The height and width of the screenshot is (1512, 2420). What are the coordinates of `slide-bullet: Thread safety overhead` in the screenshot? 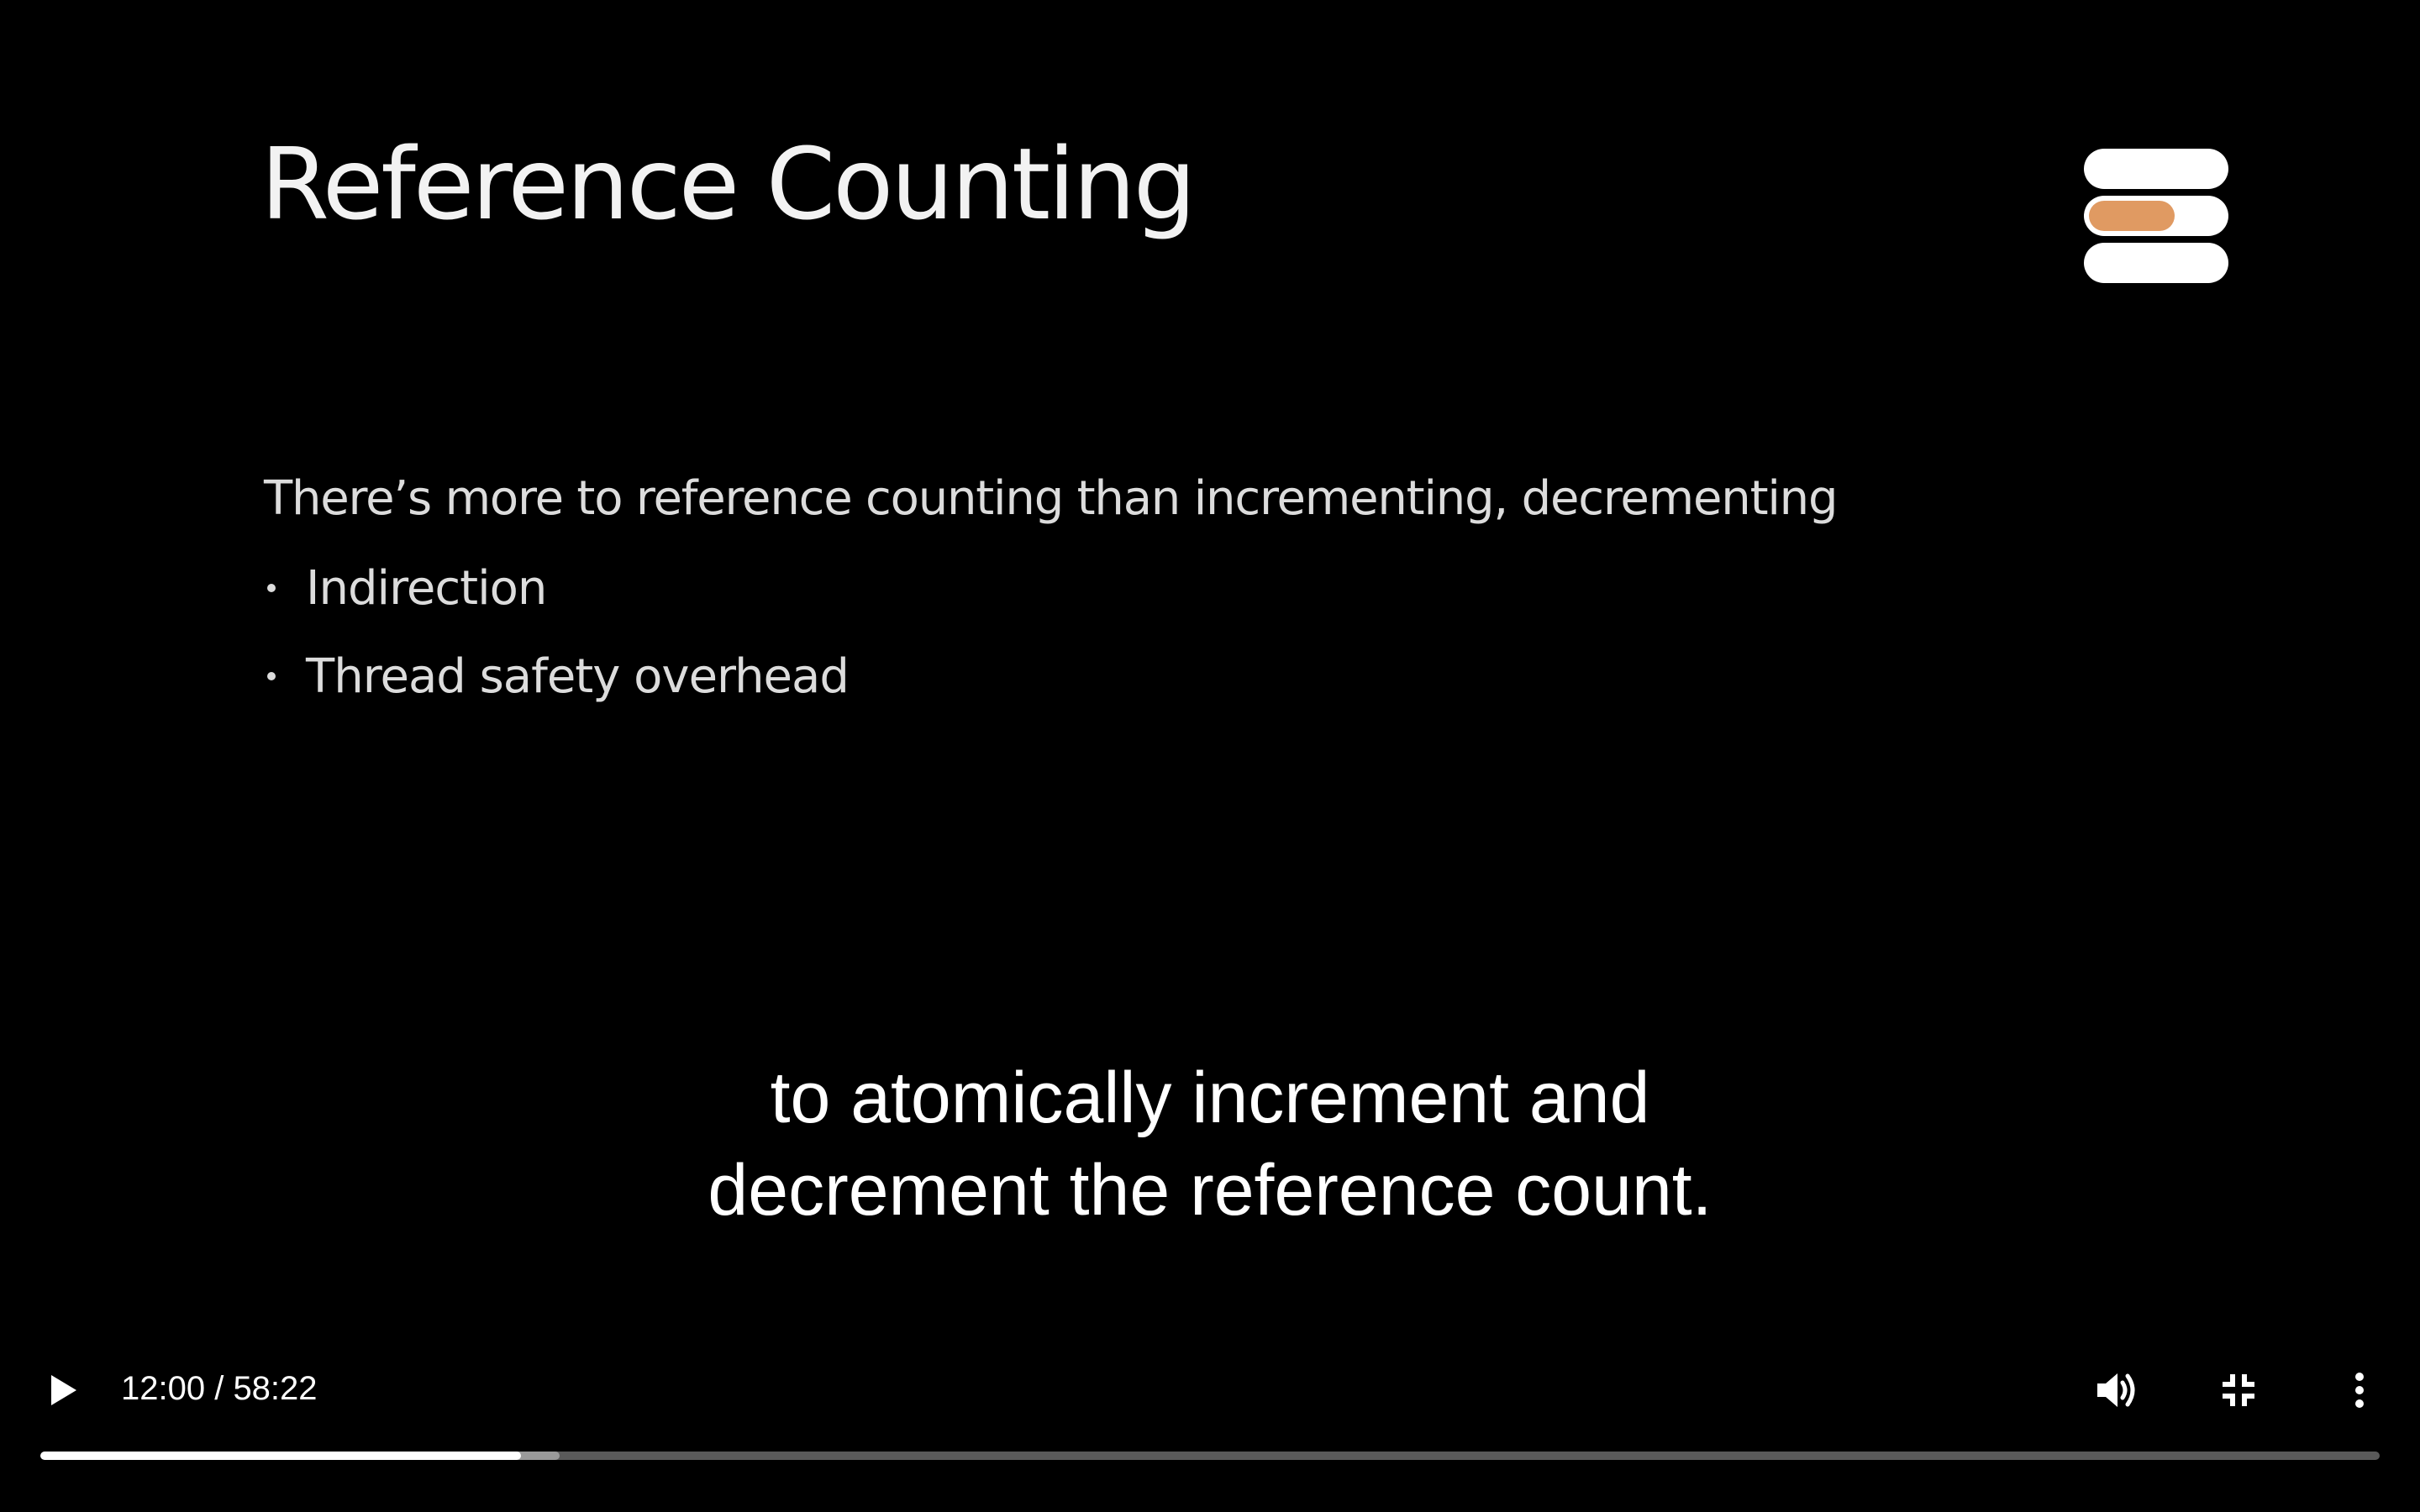 It's located at (1050, 676).